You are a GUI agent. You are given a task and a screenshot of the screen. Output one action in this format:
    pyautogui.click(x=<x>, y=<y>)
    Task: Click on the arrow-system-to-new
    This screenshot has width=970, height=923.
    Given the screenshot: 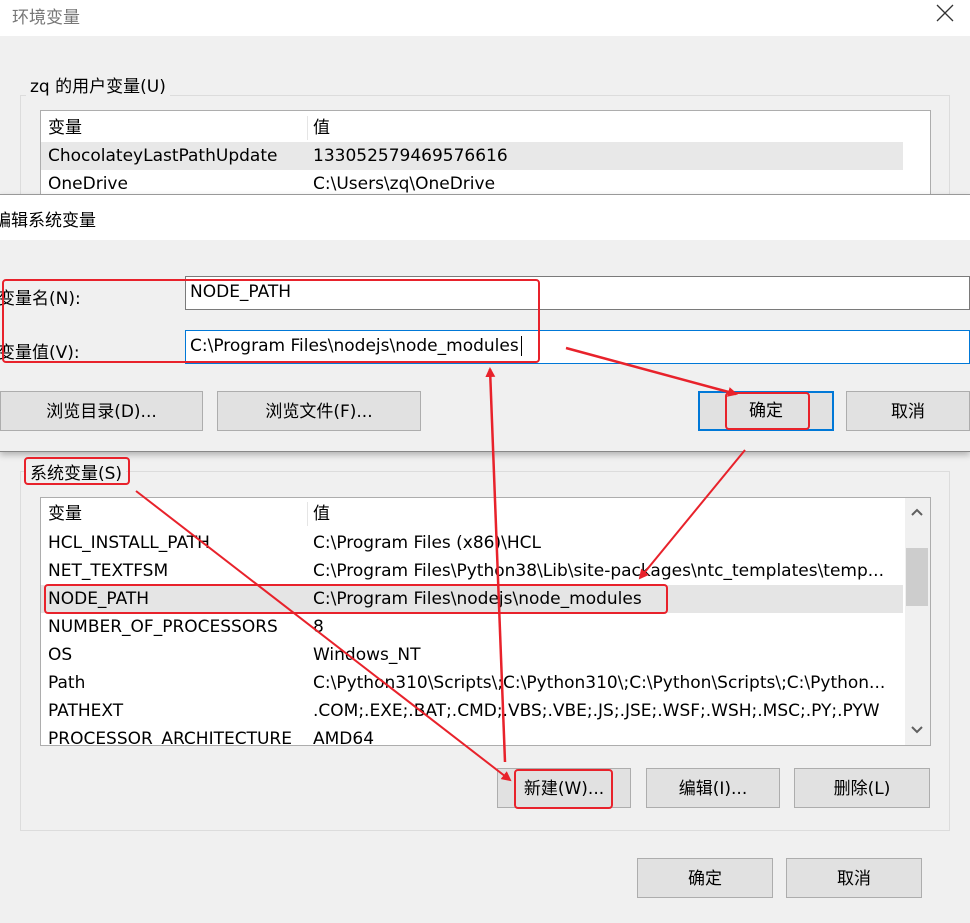 What is the action you would take?
    pyautogui.click(x=323, y=636)
    